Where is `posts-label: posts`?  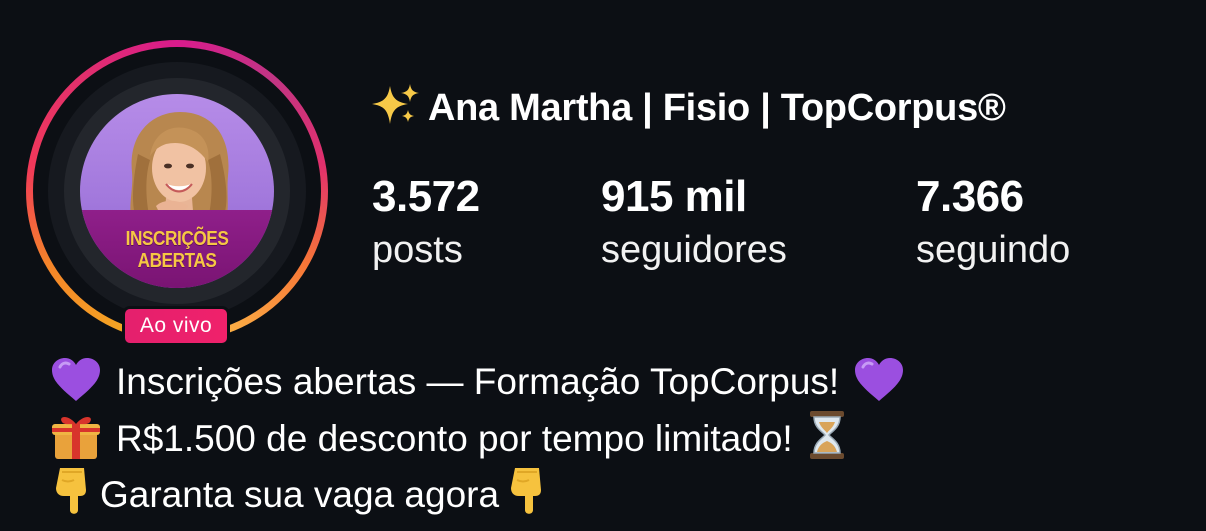 posts-label: posts is located at coordinates (417, 250).